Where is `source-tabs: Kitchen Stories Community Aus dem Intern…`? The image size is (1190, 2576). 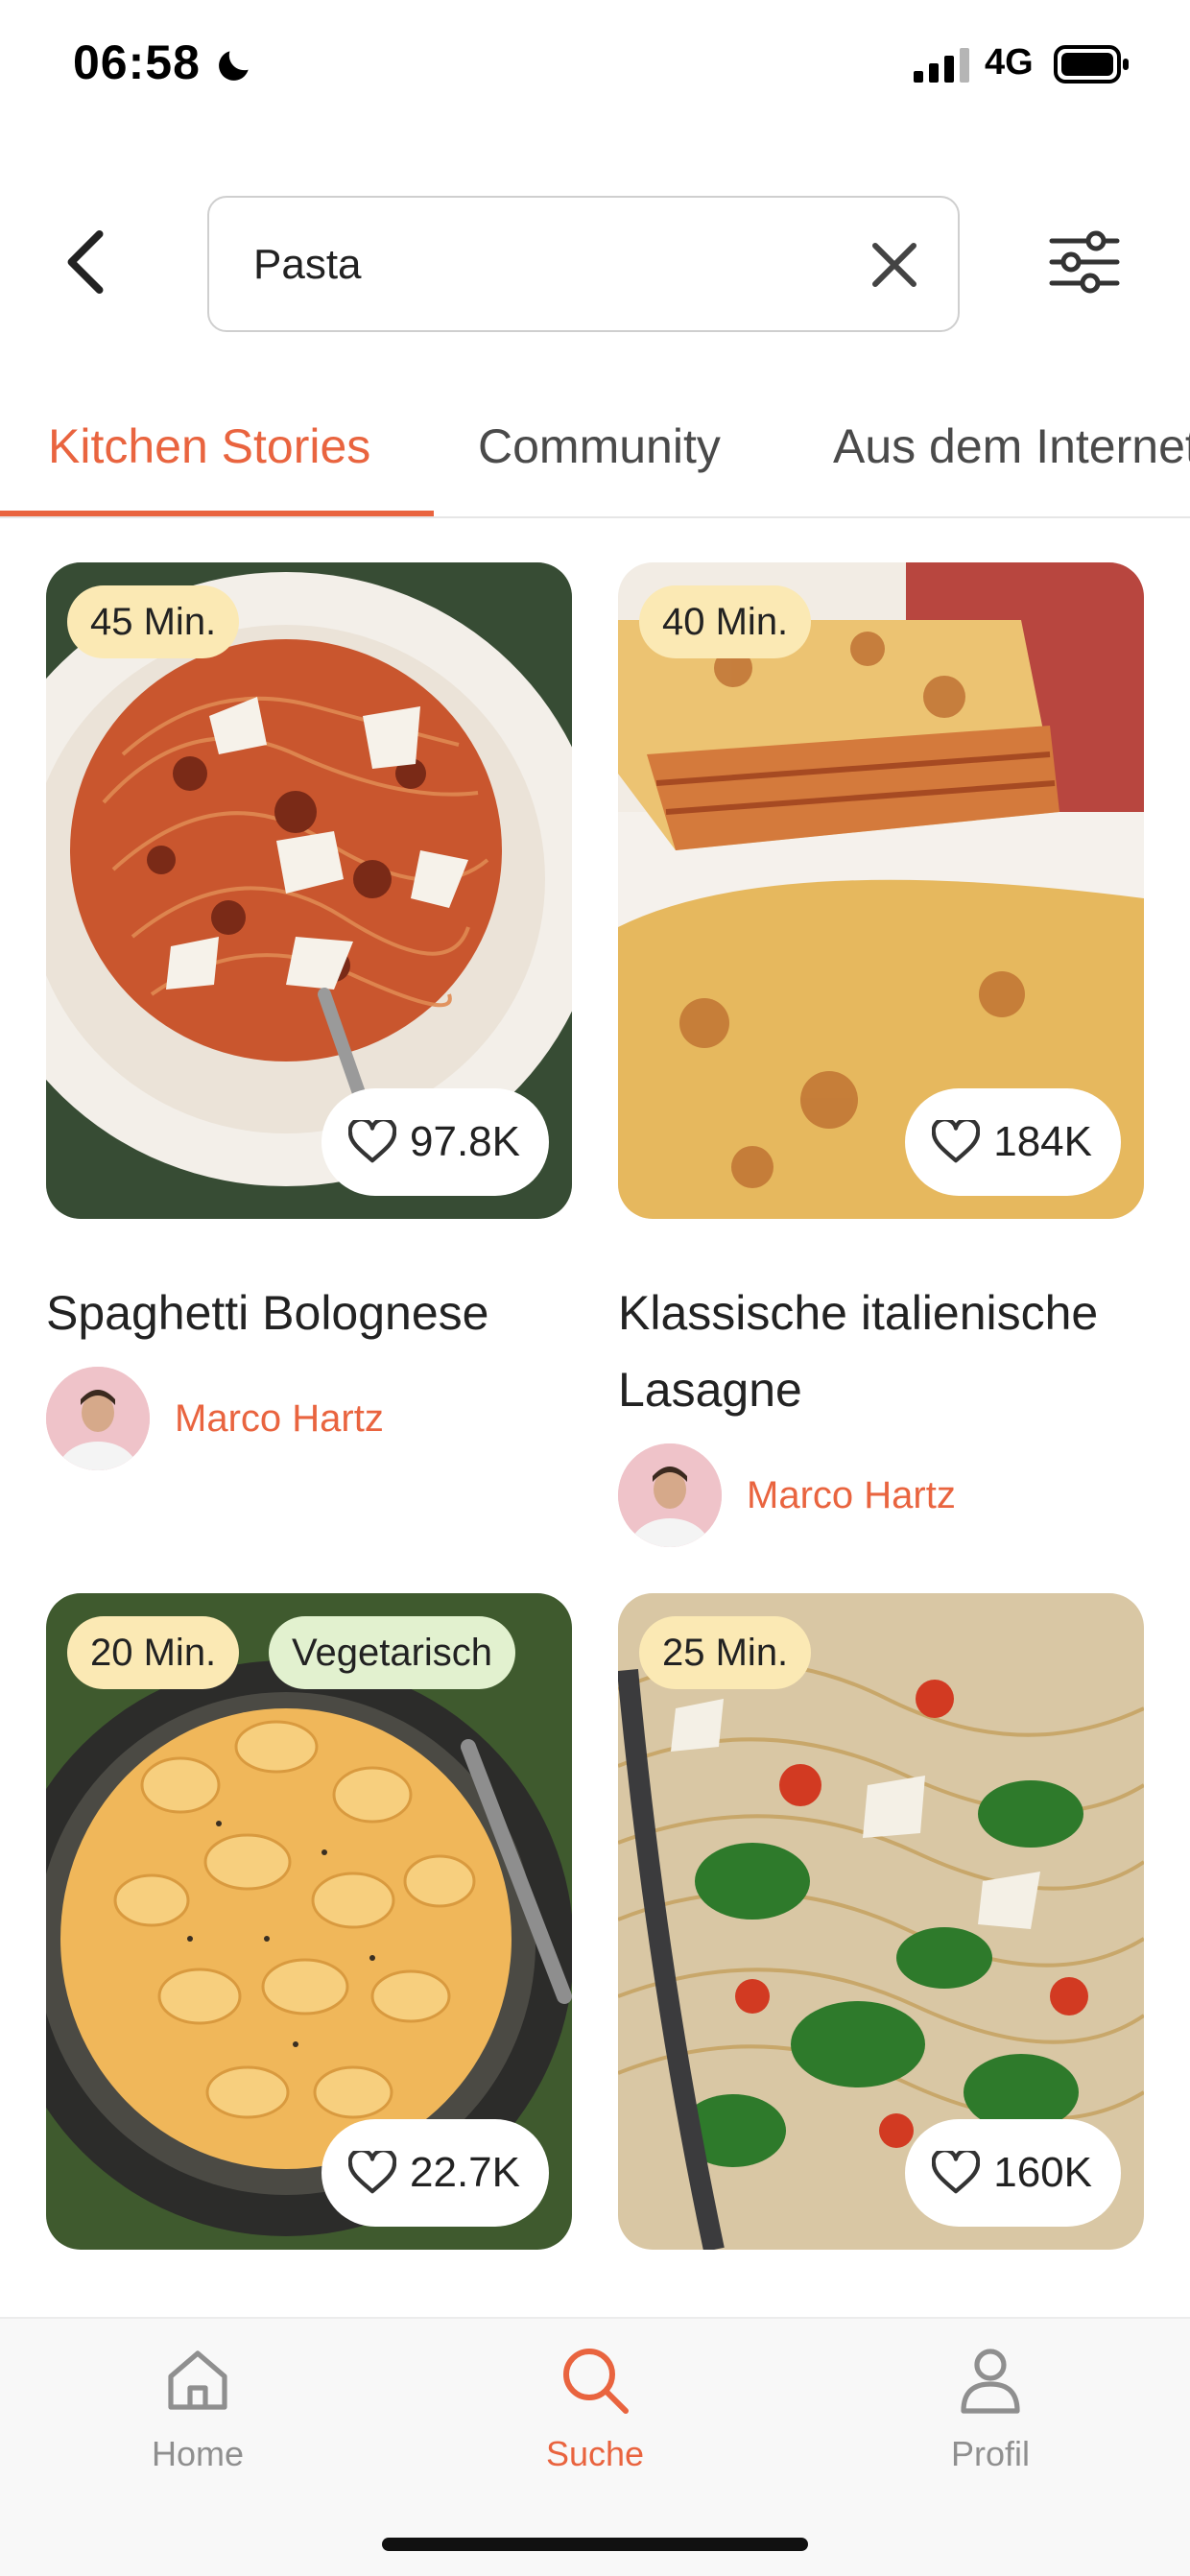
source-tabs: Kitchen Stories Community Aus dem Intern… is located at coordinates (595, 460).